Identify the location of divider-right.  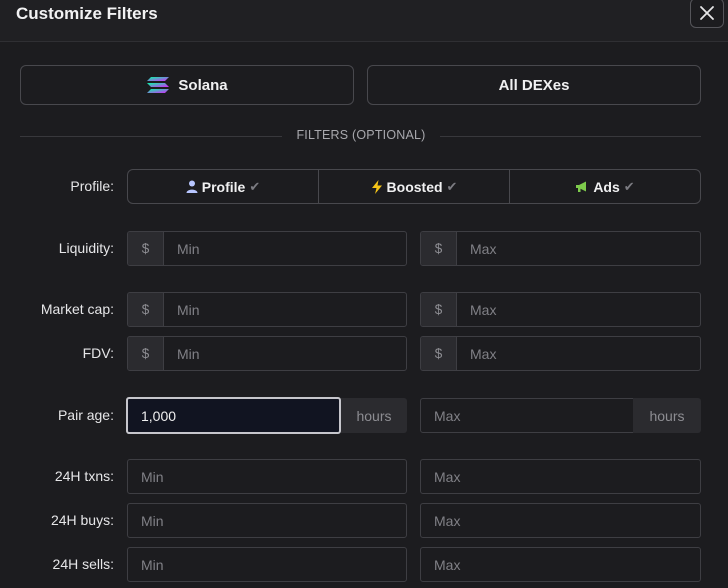
(570, 136).